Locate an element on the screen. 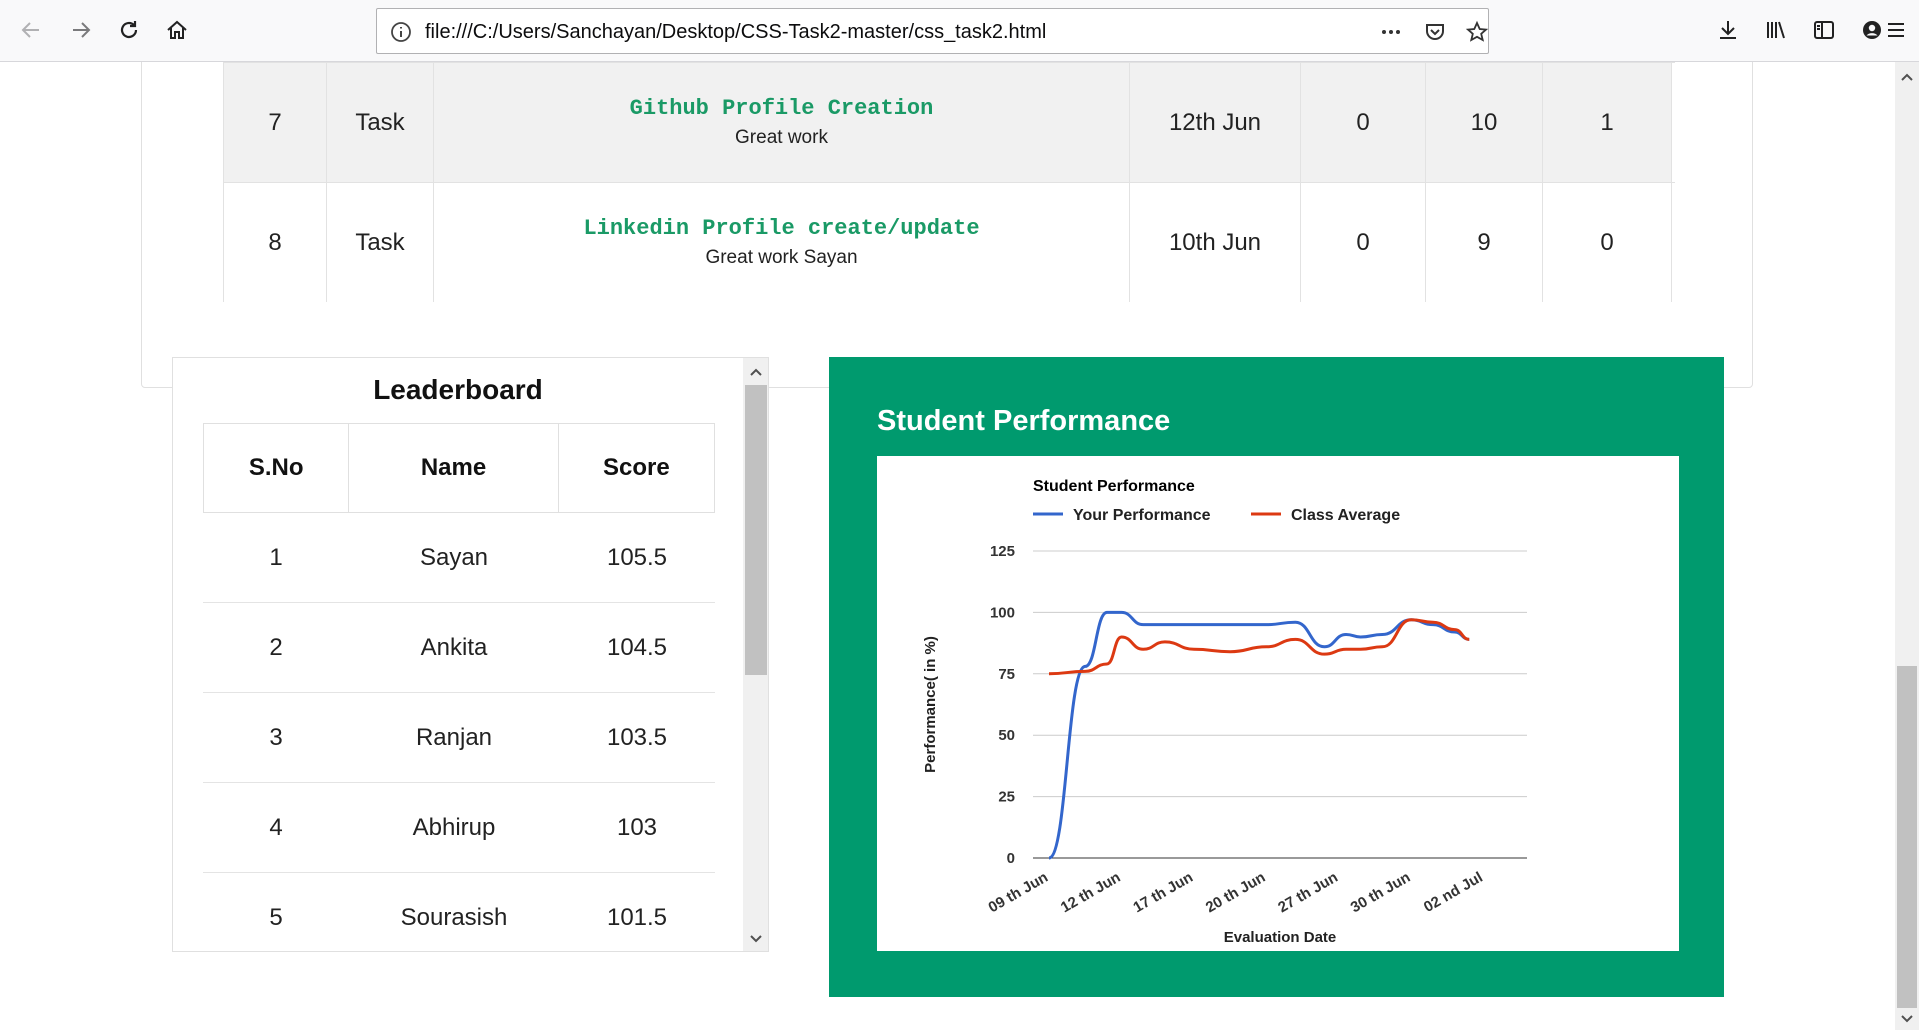 The width and height of the screenshot is (1919, 1030). x-tick-label: 17 th Jun is located at coordinates (1163, 893).